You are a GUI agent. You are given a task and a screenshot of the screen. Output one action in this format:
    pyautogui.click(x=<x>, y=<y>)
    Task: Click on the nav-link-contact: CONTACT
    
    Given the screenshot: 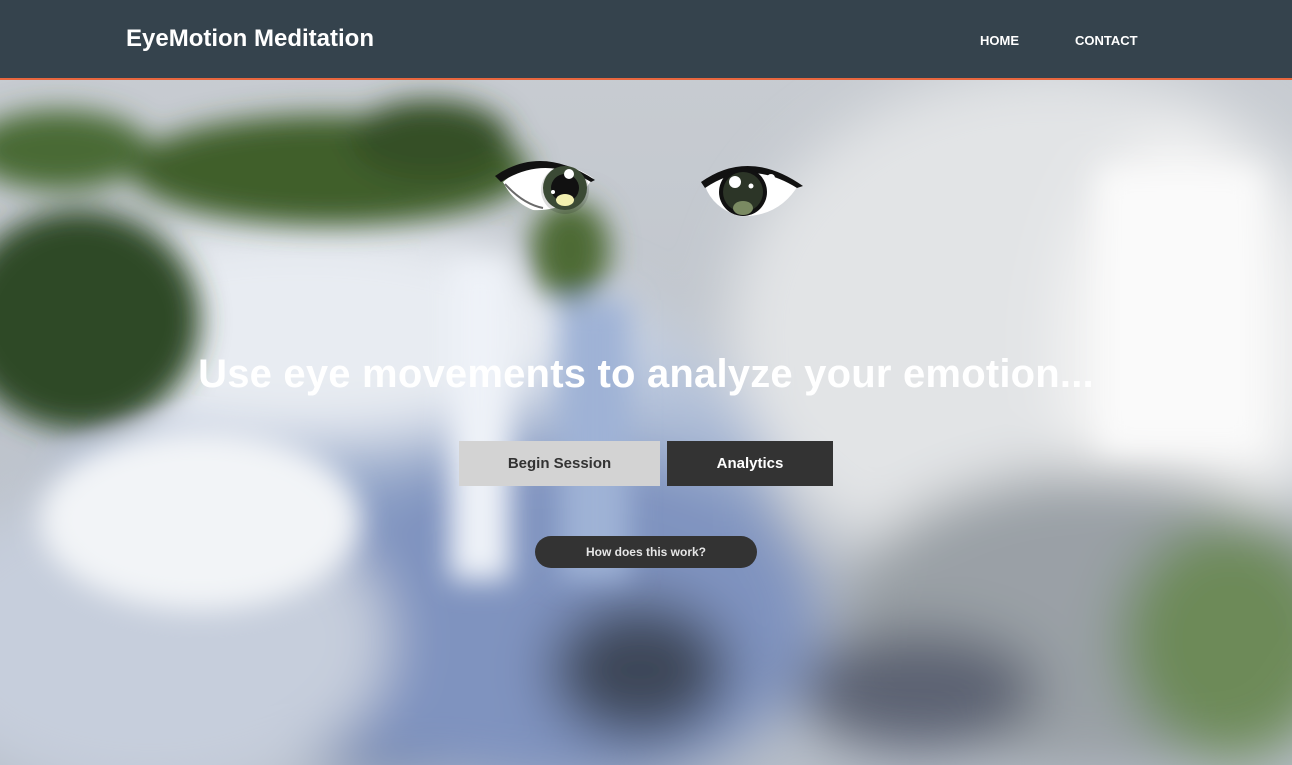 What is the action you would take?
    pyautogui.click(x=1106, y=40)
    